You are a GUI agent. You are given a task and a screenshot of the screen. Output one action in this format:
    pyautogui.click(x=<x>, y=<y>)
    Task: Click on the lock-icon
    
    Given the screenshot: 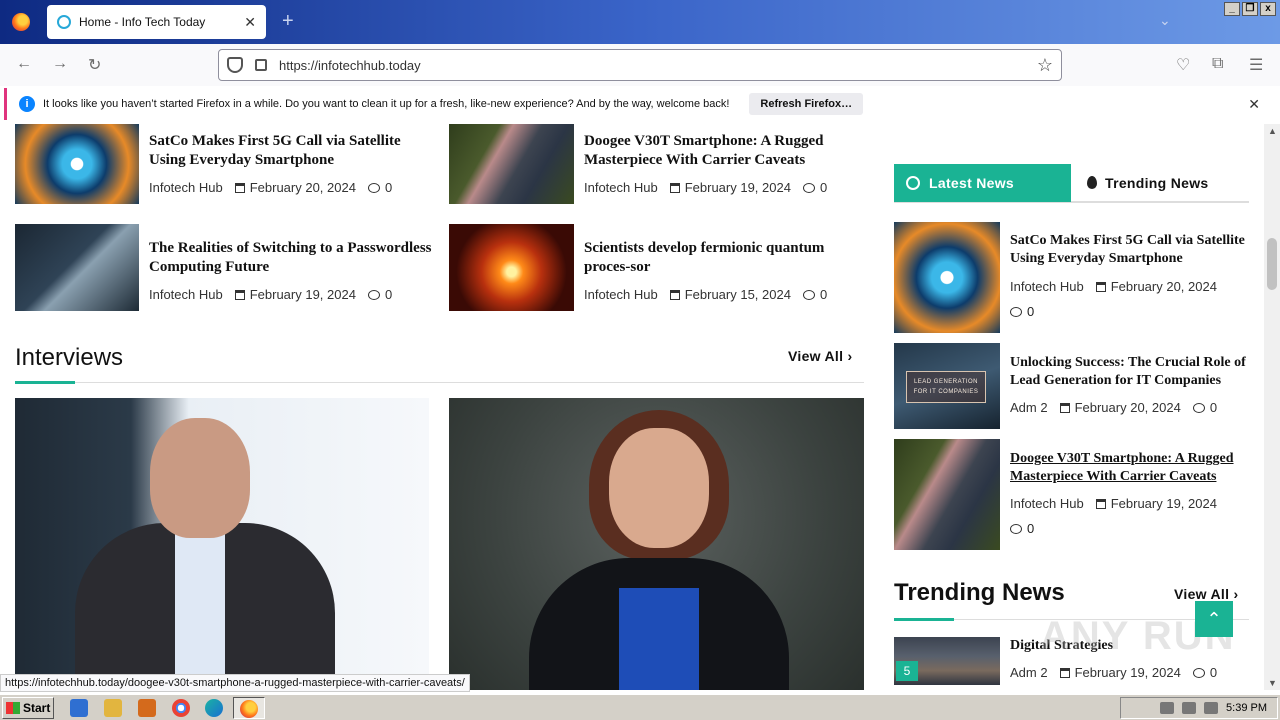 What is the action you would take?
    pyautogui.click(x=261, y=65)
    